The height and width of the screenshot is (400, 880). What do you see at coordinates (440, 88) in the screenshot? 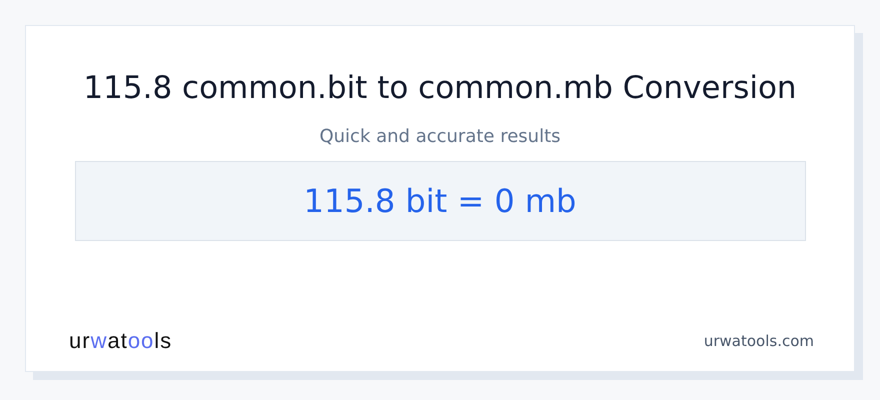
I see `page-title: 115.8 common.bit to common.mb Conversion` at bounding box center [440, 88].